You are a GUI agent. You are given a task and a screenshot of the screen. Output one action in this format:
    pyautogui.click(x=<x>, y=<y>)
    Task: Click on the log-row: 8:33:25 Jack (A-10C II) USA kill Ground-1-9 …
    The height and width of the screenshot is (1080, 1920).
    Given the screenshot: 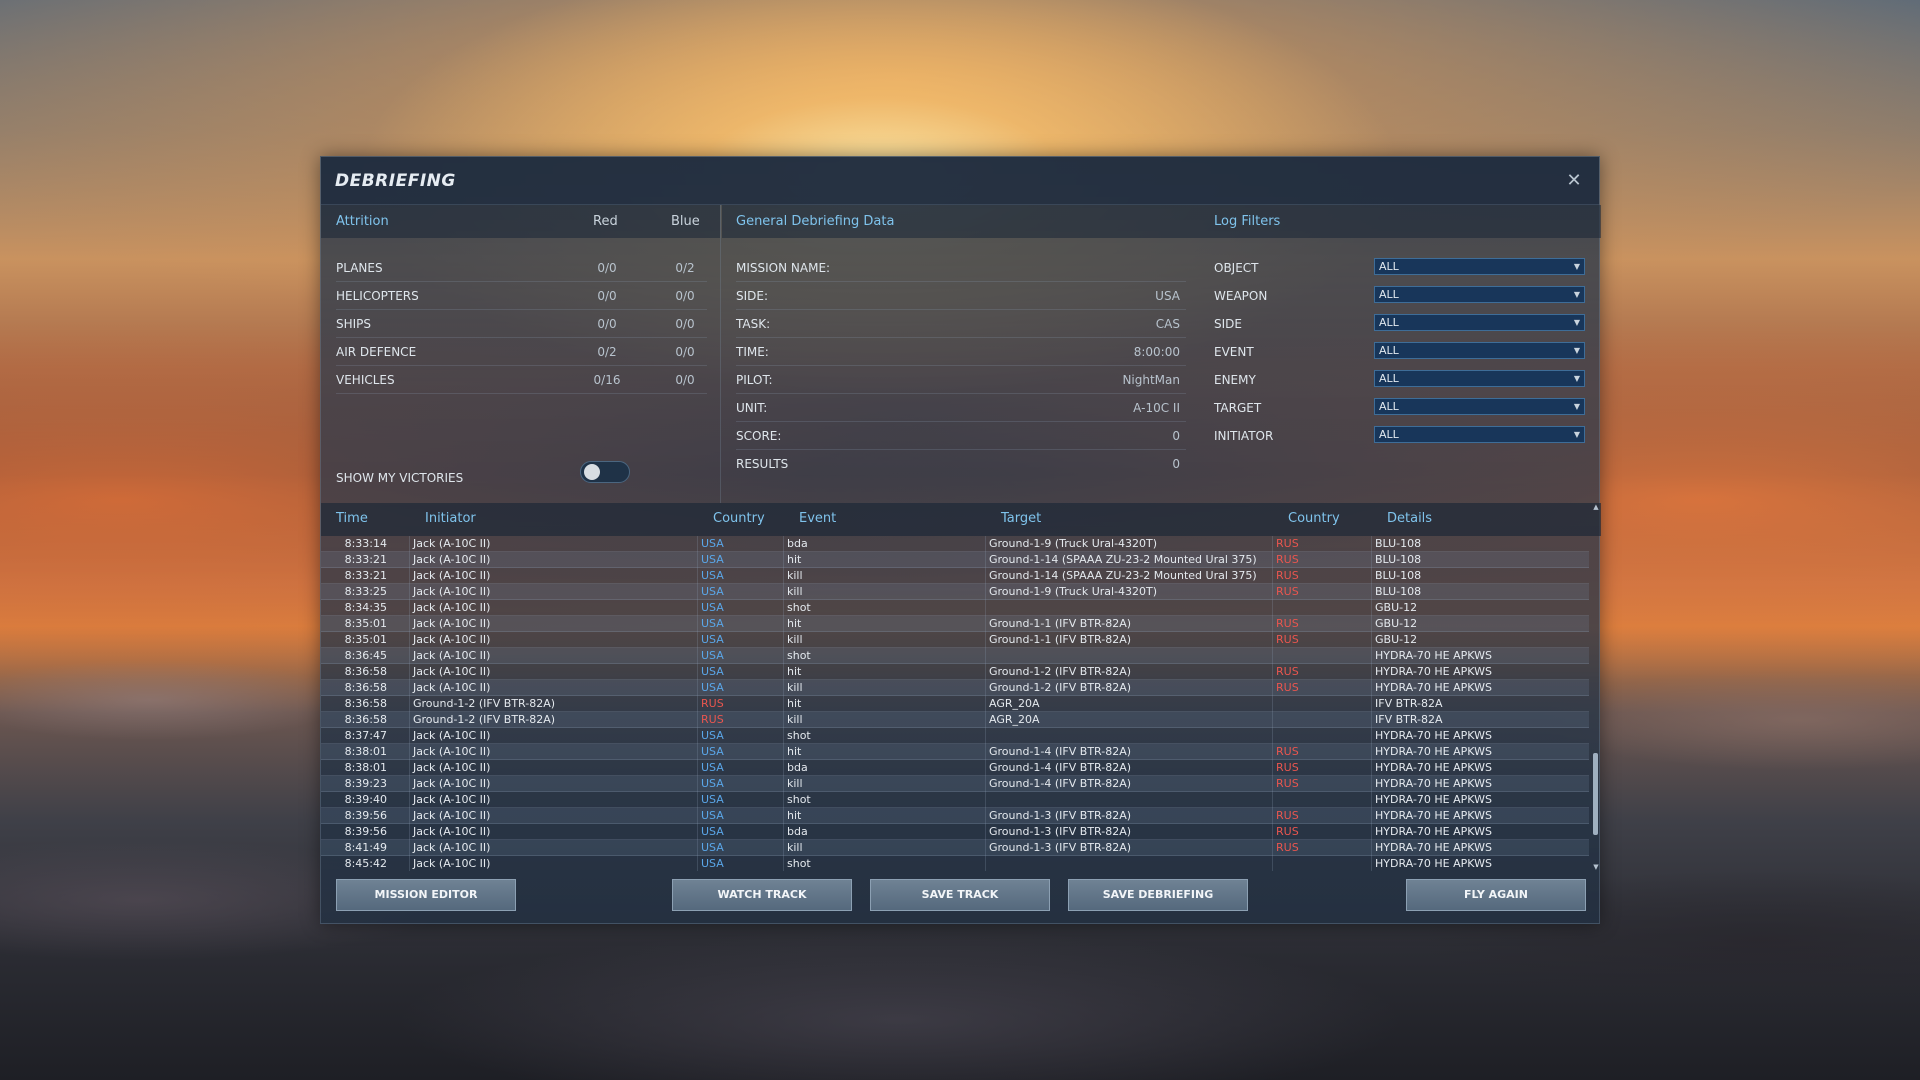 What is the action you would take?
    pyautogui.click(x=955, y=592)
    